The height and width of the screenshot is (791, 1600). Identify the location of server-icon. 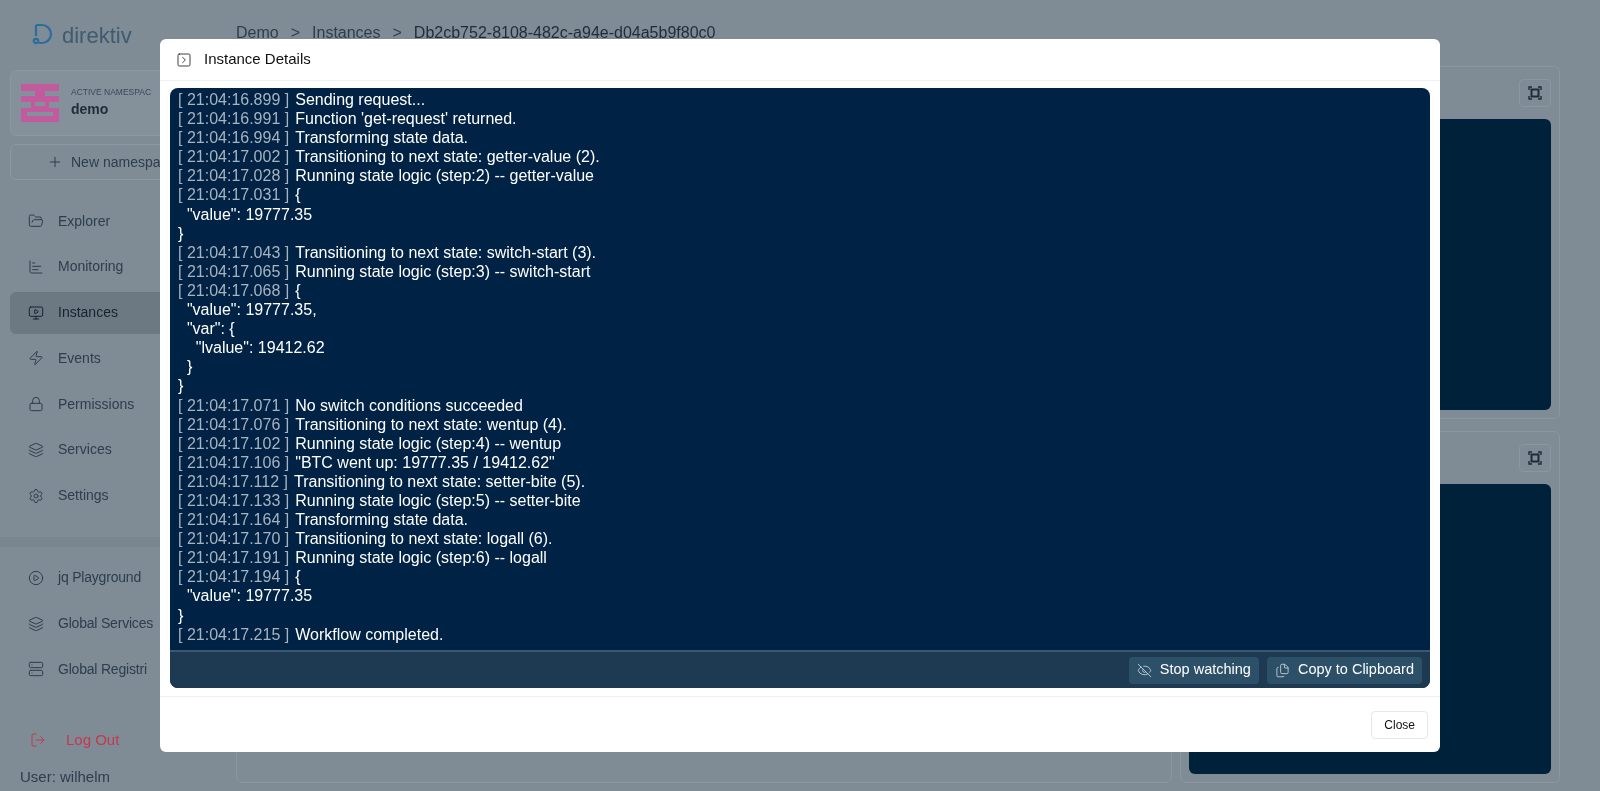
(36, 669).